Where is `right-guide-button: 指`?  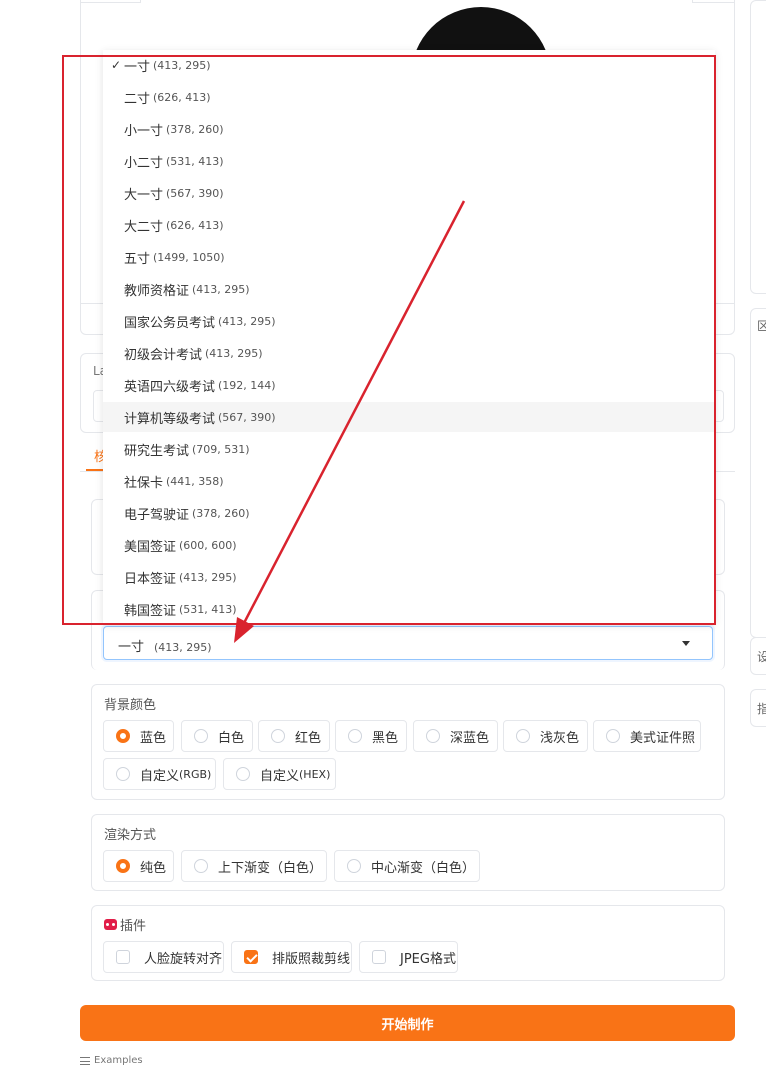 right-guide-button: 指 is located at coordinates (758, 708).